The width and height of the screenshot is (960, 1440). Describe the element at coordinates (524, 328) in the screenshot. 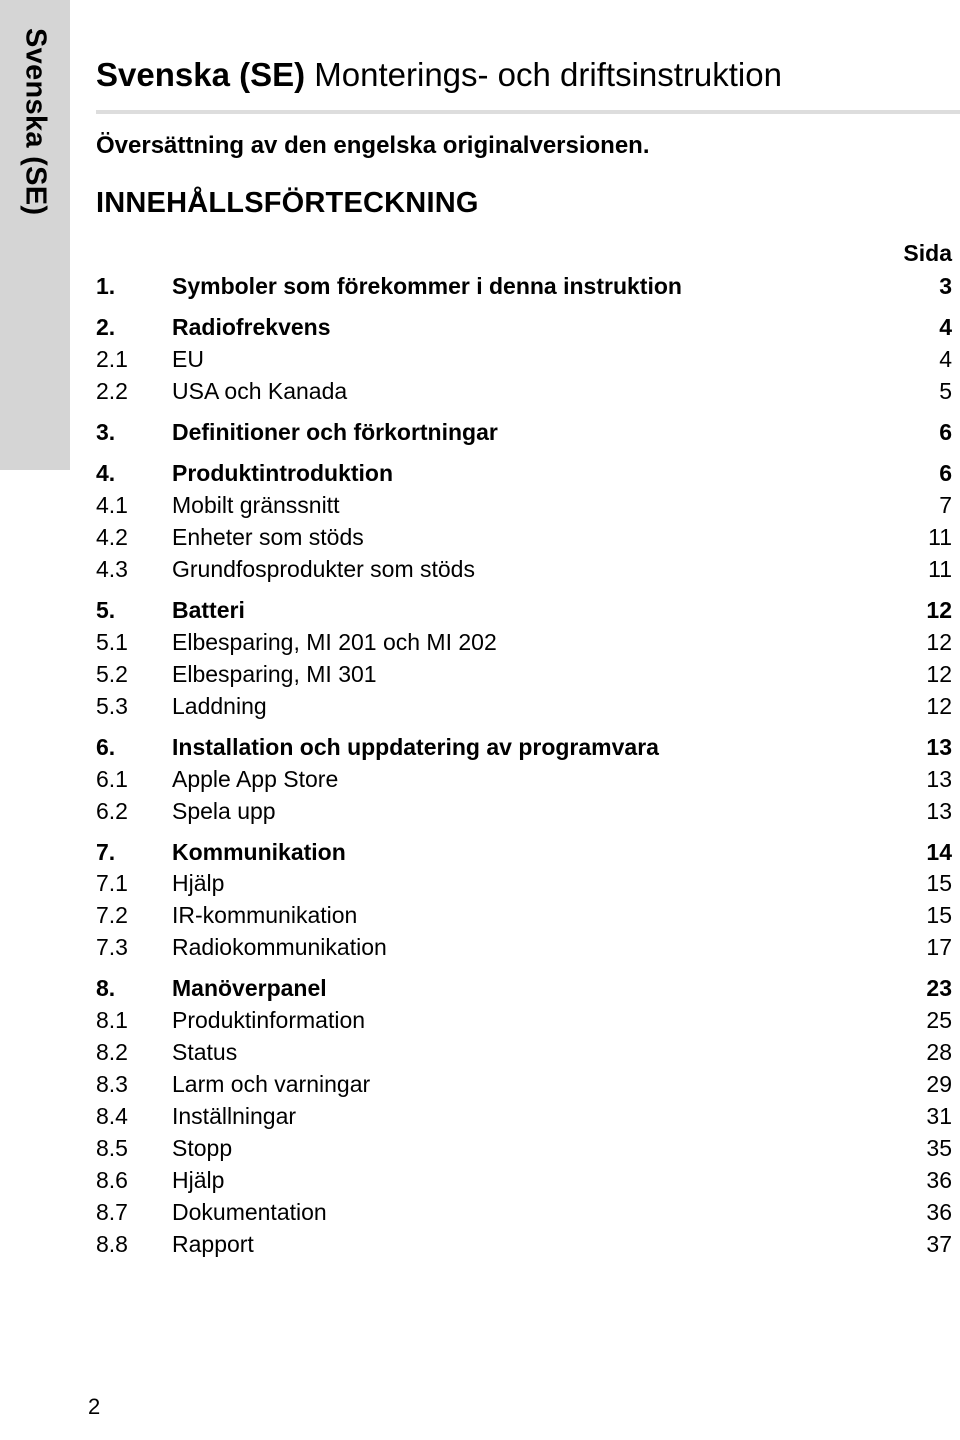

I see `toc-entry: 2. Radiofrekvens 4` at that location.